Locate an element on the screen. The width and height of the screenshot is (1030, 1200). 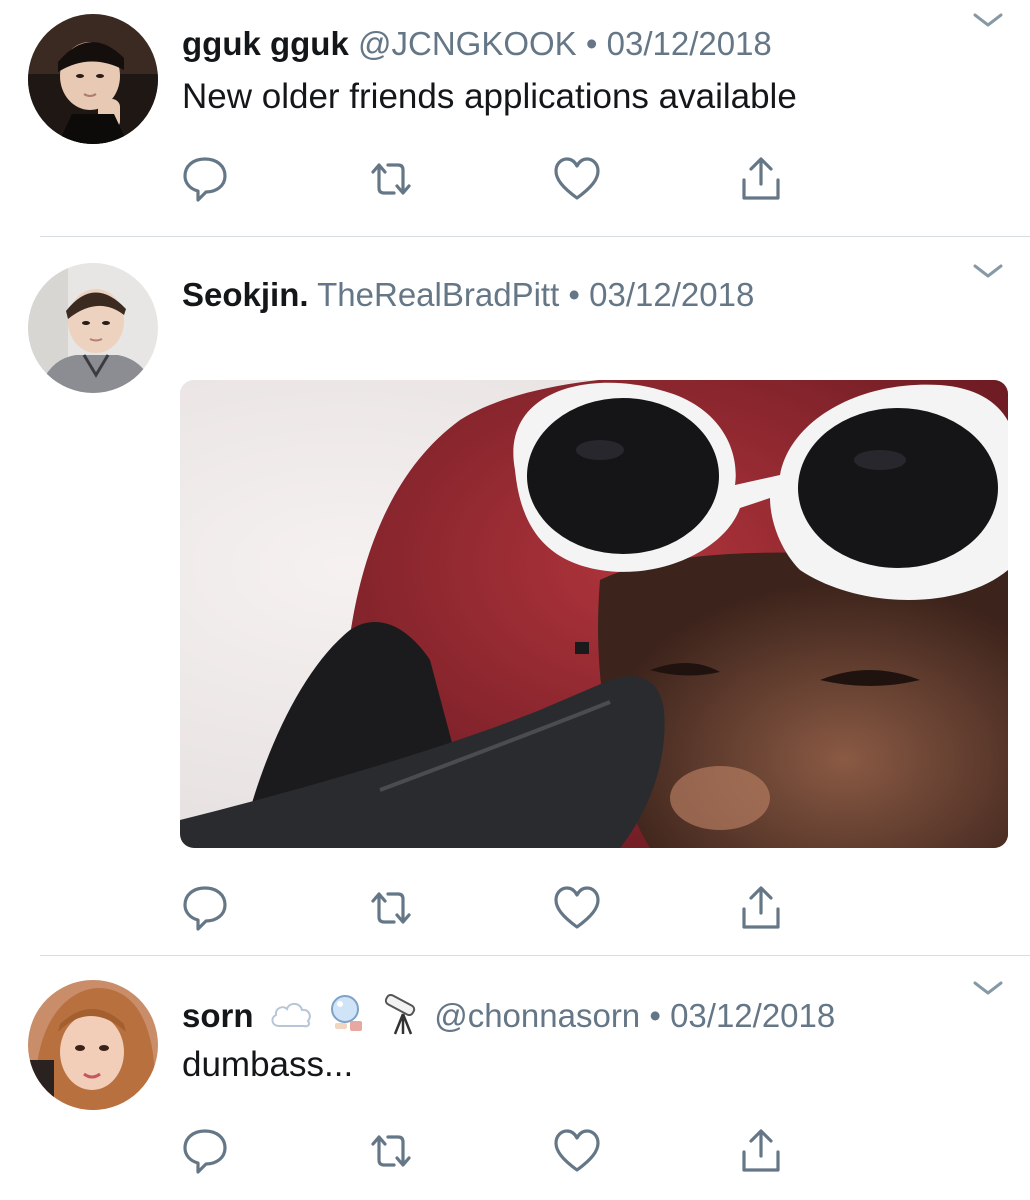
display-name: gguk gguk is located at coordinates (265, 43).